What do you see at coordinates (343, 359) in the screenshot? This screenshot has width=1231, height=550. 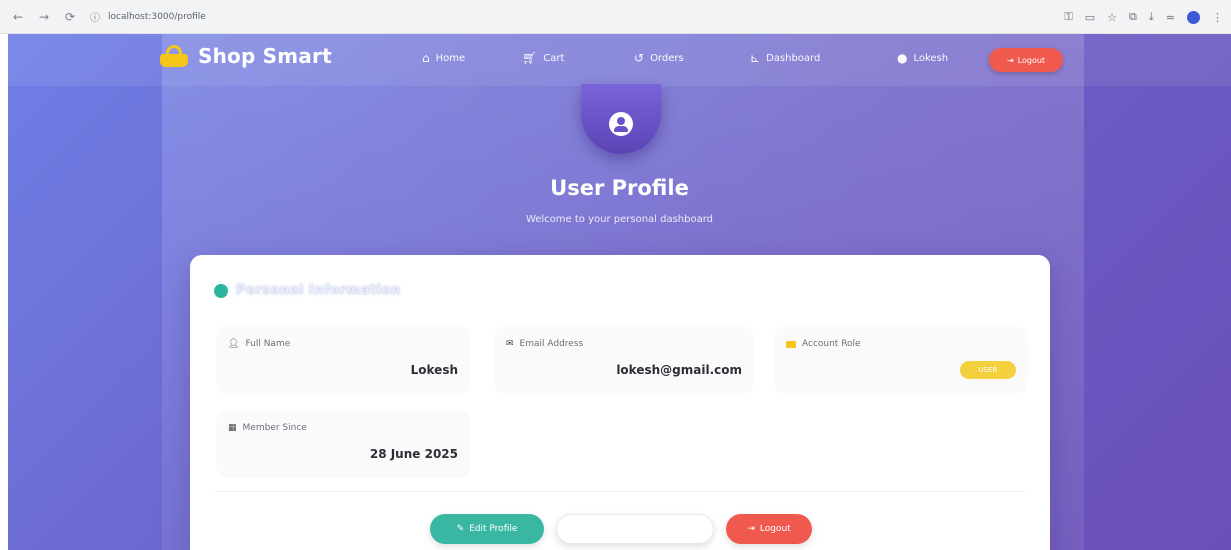 I see `field-full-name: 👤︎ Full Name Lokesh` at bounding box center [343, 359].